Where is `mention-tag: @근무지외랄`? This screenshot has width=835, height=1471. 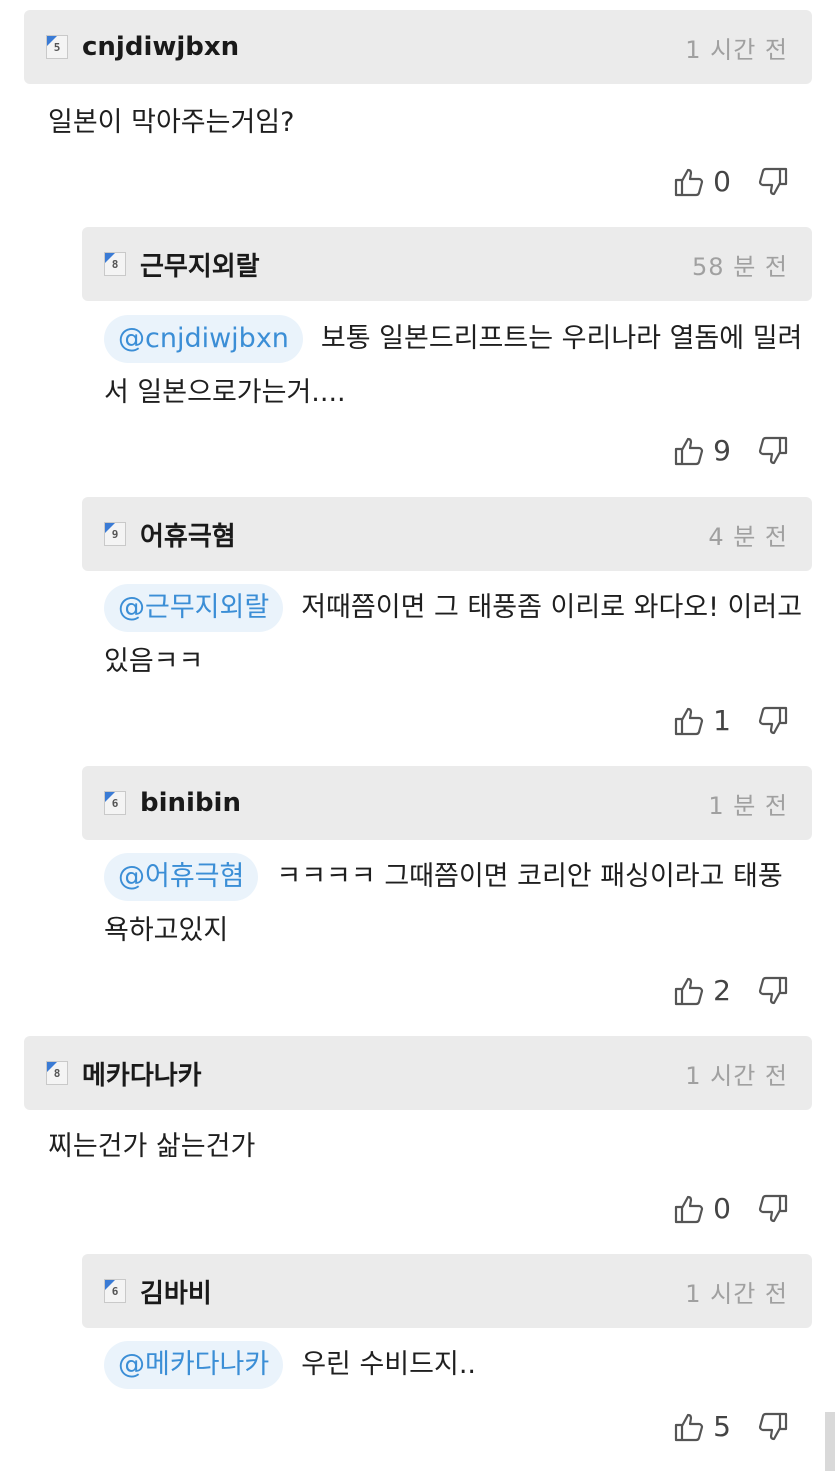
mention-tag: @근무지외랄 is located at coordinates (194, 608).